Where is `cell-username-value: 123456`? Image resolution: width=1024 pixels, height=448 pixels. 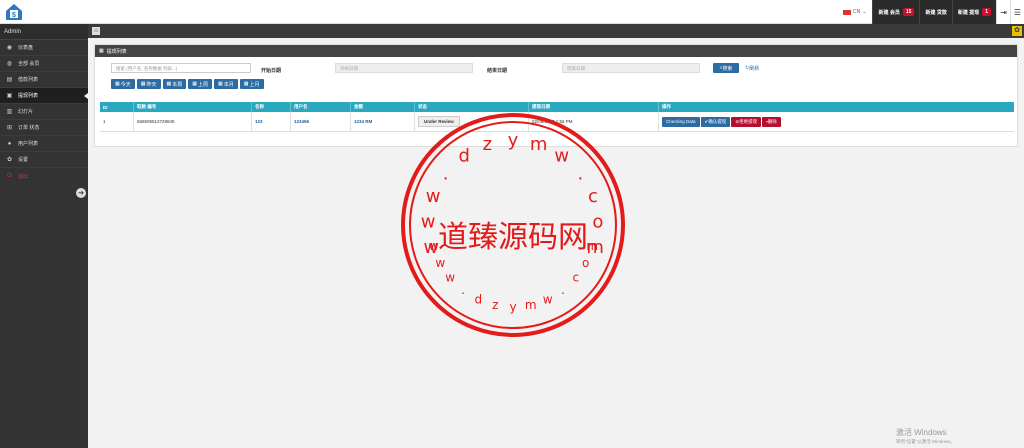
cell-username-value: 123456 is located at coordinates (302, 121).